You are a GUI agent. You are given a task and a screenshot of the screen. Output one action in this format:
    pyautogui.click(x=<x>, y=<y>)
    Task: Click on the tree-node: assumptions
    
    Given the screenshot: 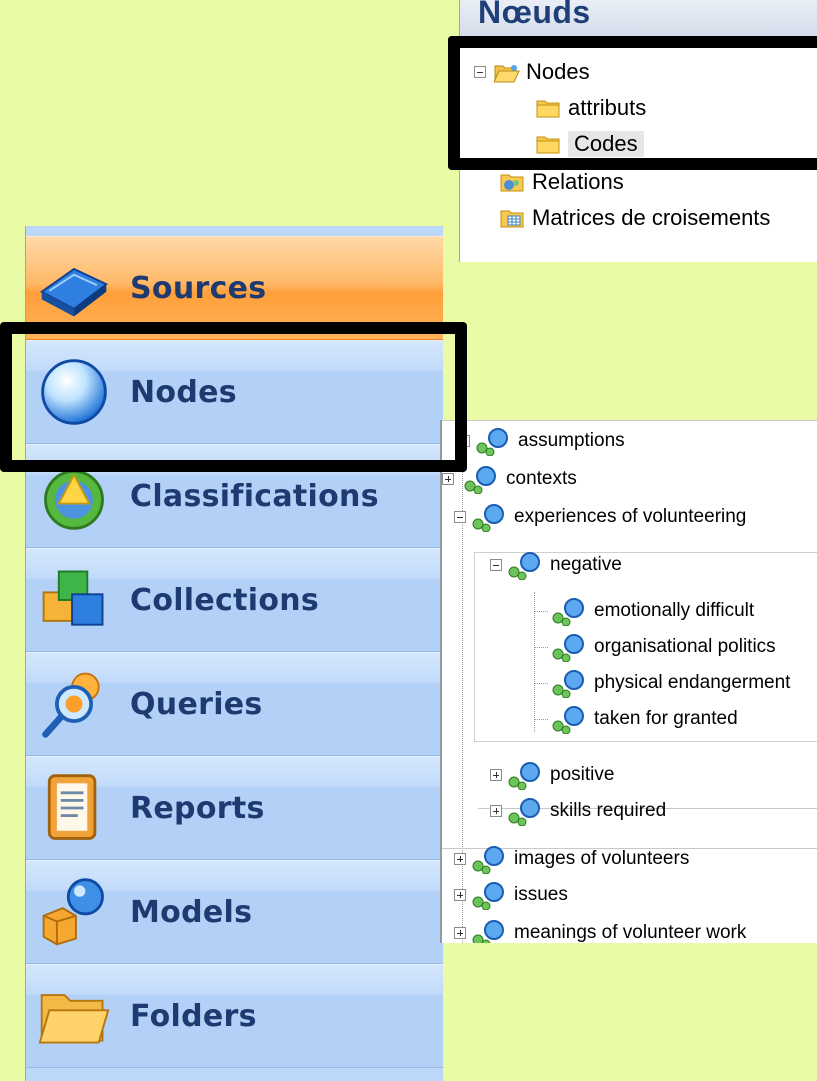 What is the action you would take?
    pyautogui.click(x=541, y=441)
    